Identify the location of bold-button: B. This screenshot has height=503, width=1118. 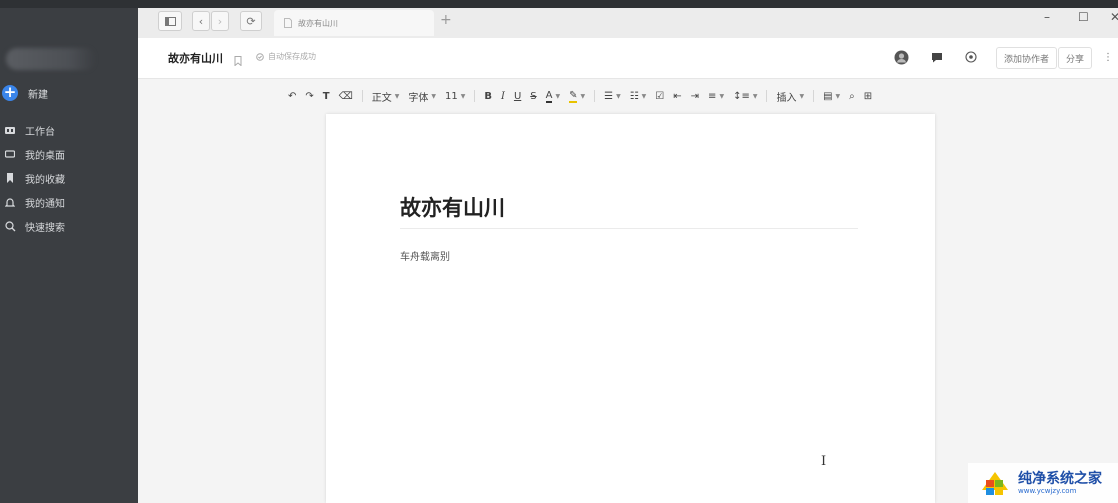
(488, 96).